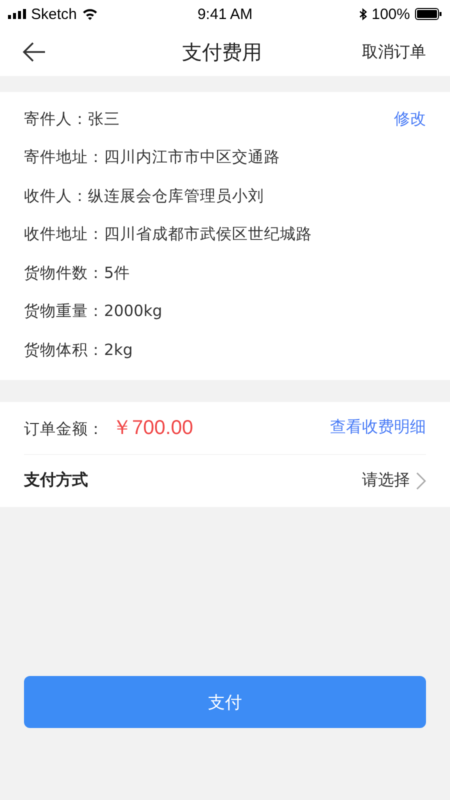  I want to click on order-amount: ￥700.00, so click(153, 428).